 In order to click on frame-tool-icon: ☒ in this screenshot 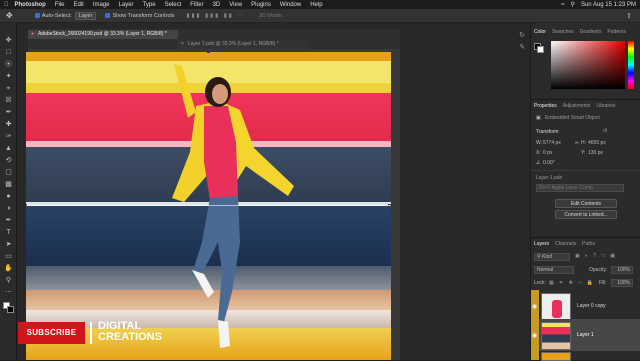, I will do `click(8, 100)`.